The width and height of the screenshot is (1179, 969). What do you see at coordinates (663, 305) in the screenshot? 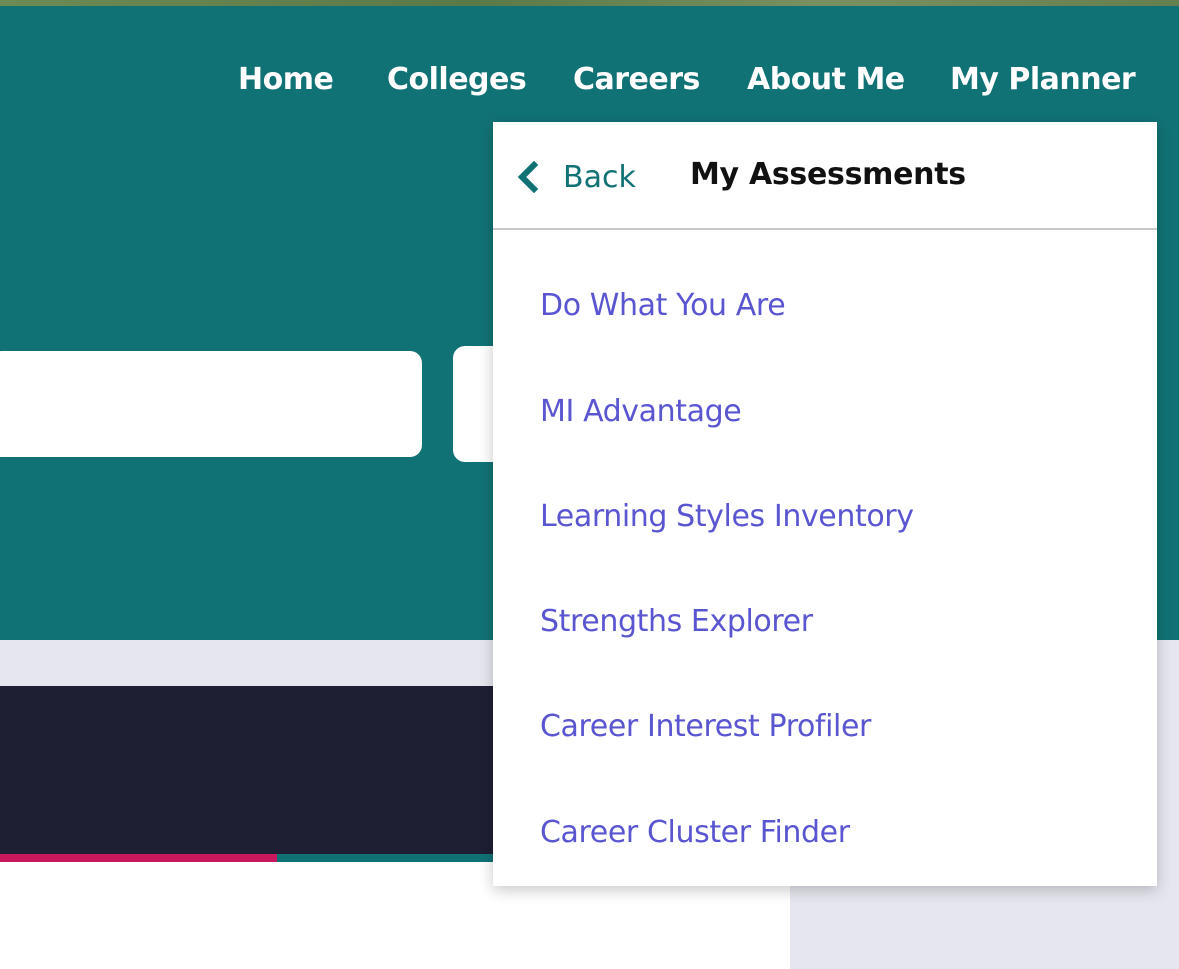
I see `assessment-link-do-what-you-are: Do What You Are` at bounding box center [663, 305].